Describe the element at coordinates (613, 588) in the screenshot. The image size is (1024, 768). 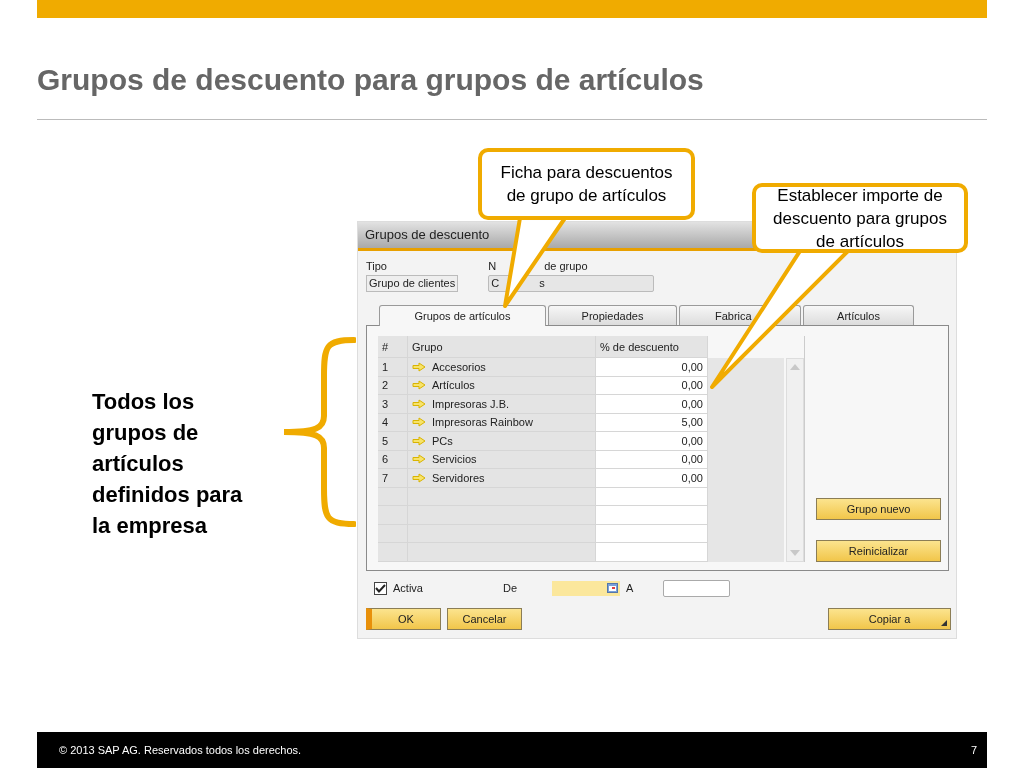
I see `calendar-icon` at that location.